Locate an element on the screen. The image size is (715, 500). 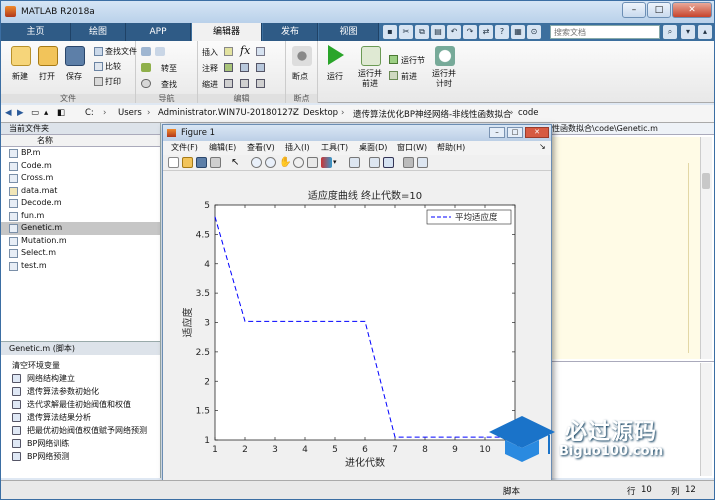
redo-icon: ↷ is located at coordinates (470, 32).